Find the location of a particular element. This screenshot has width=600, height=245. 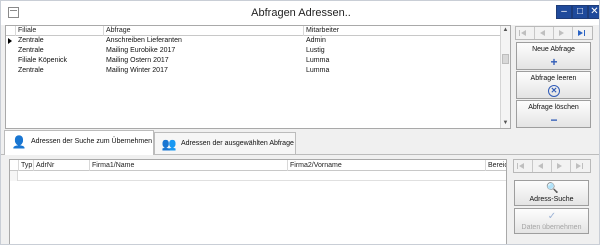

contacts-icon: 👥 is located at coordinates (169, 144).